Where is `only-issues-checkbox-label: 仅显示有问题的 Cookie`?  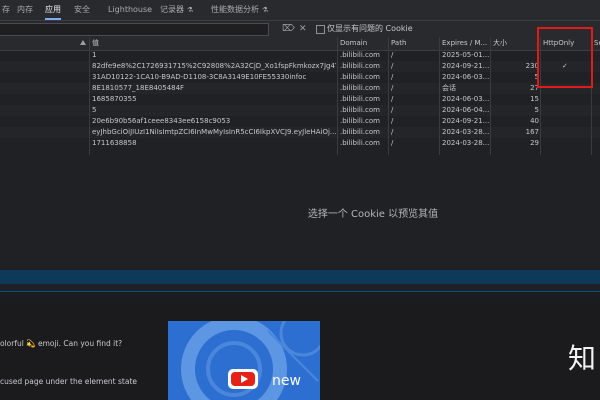
only-issues-checkbox-label: 仅显示有问题的 Cookie is located at coordinates (370, 28).